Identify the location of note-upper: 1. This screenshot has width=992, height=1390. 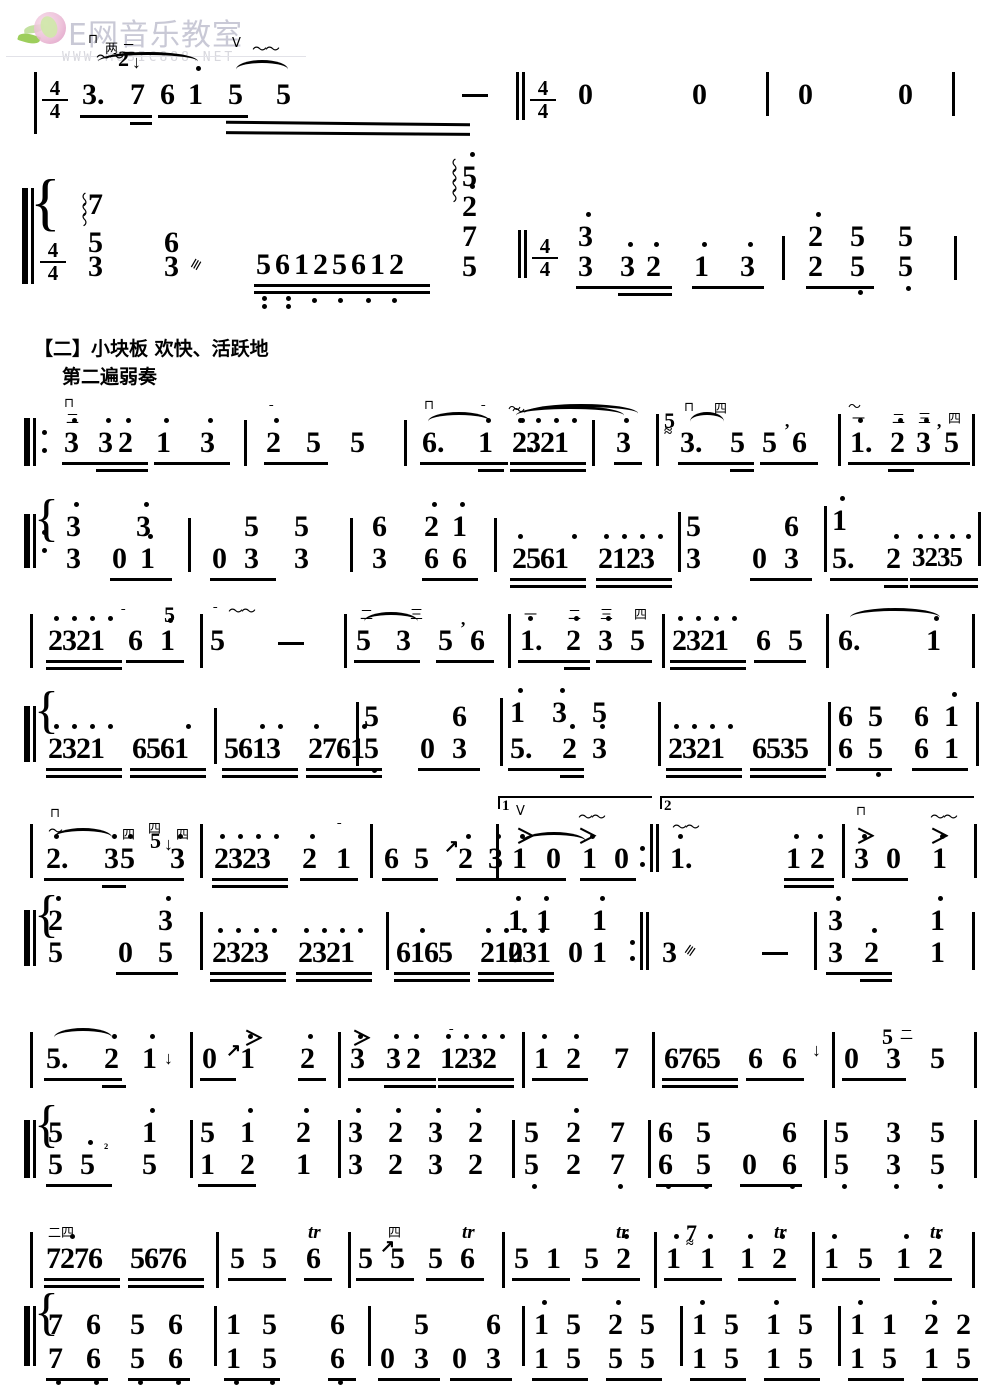
(599, 920).